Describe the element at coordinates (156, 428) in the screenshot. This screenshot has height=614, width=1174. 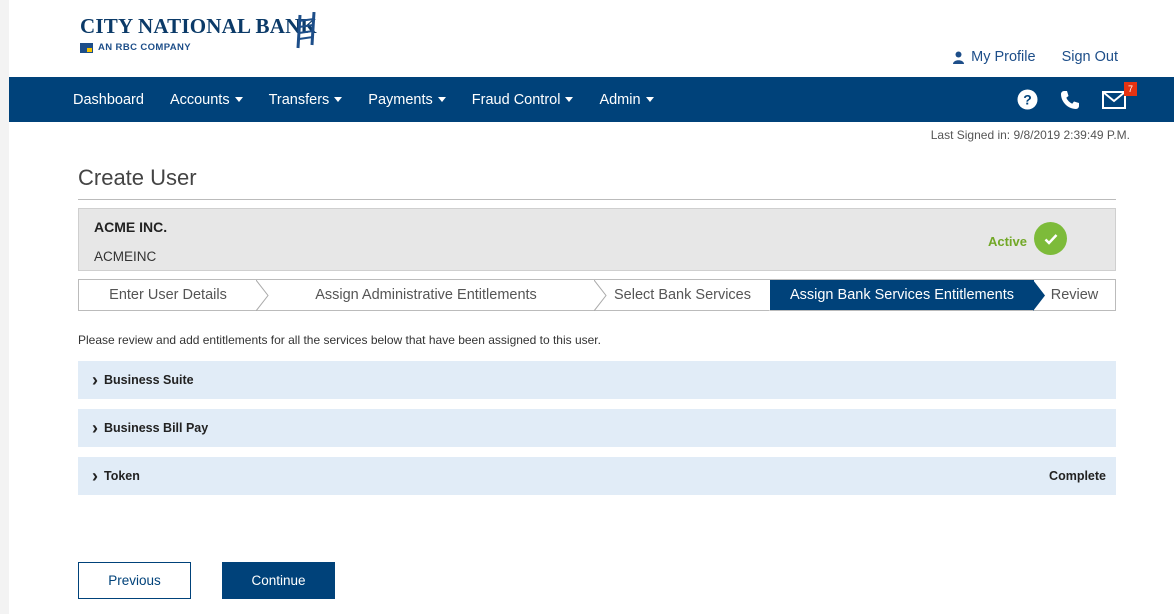
I see `service-label: Business Bill Pay` at that location.